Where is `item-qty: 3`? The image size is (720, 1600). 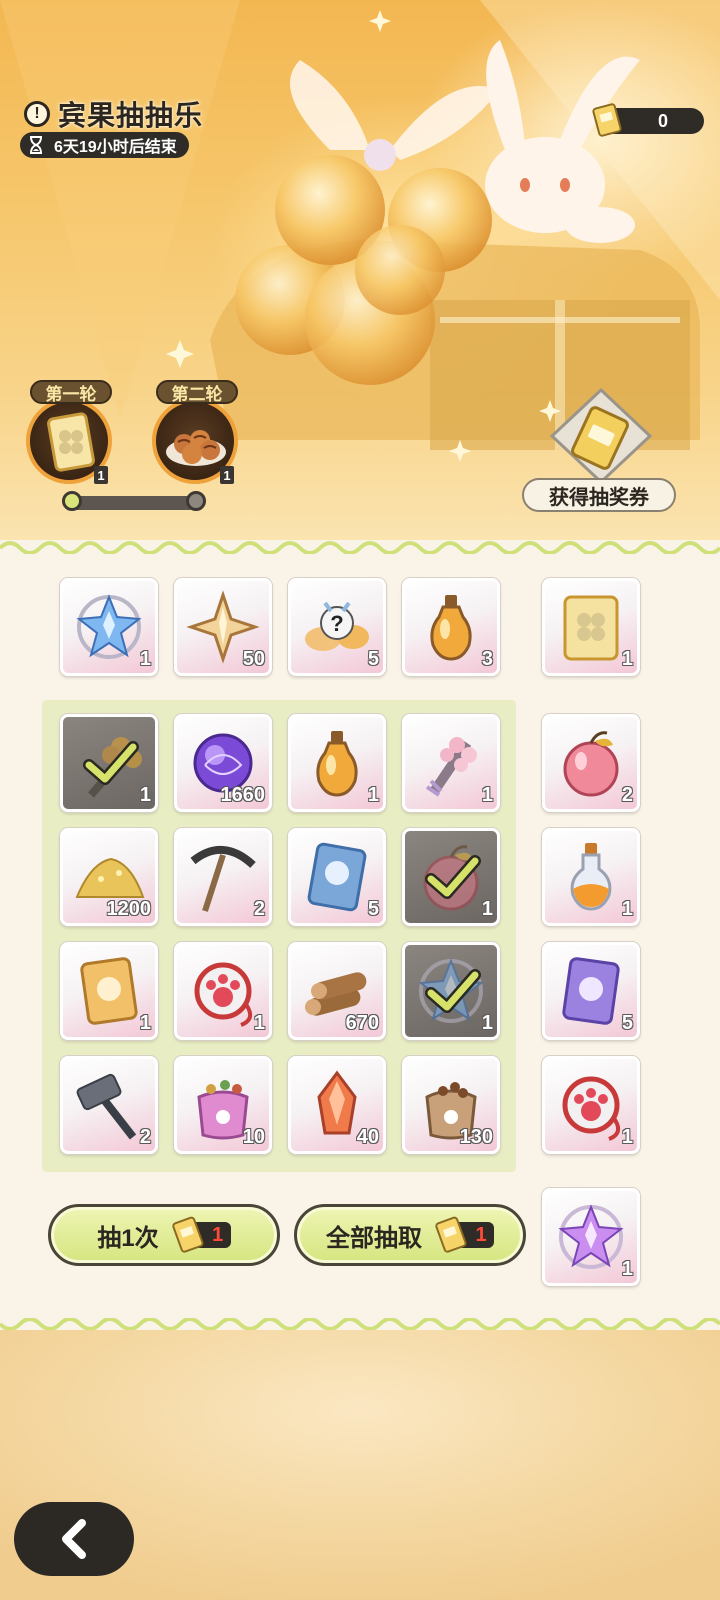
item-qty: 3 is located at coordinates (487, 659).